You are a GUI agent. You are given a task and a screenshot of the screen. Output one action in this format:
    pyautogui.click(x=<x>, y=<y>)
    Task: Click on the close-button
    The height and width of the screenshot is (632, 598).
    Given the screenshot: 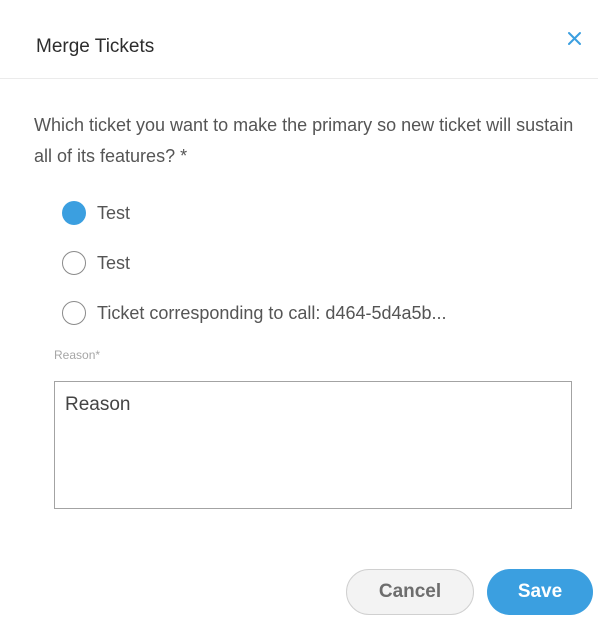 What is the action you would take?
    pyautogui.click(x=575, y=39)
    